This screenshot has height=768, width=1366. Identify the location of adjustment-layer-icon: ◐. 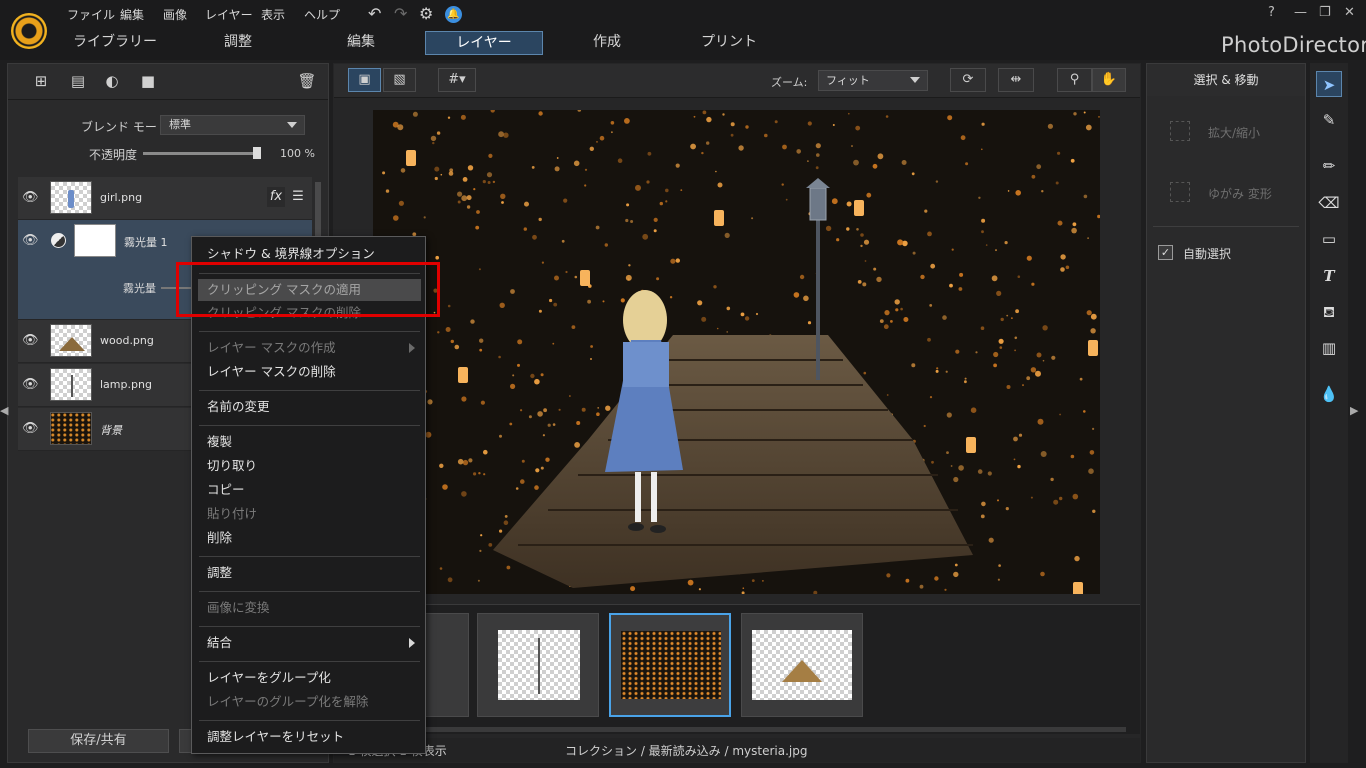
(112, 81).